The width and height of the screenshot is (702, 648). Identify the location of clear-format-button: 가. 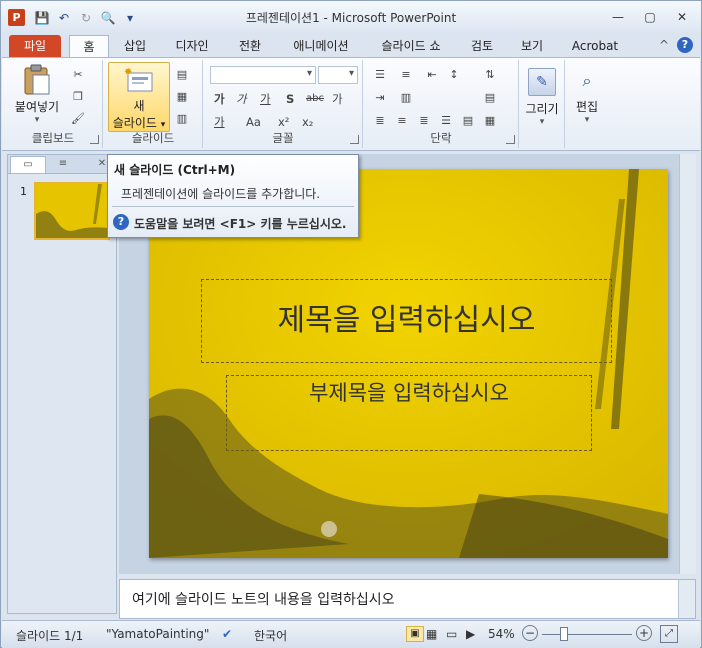
(265, 99).